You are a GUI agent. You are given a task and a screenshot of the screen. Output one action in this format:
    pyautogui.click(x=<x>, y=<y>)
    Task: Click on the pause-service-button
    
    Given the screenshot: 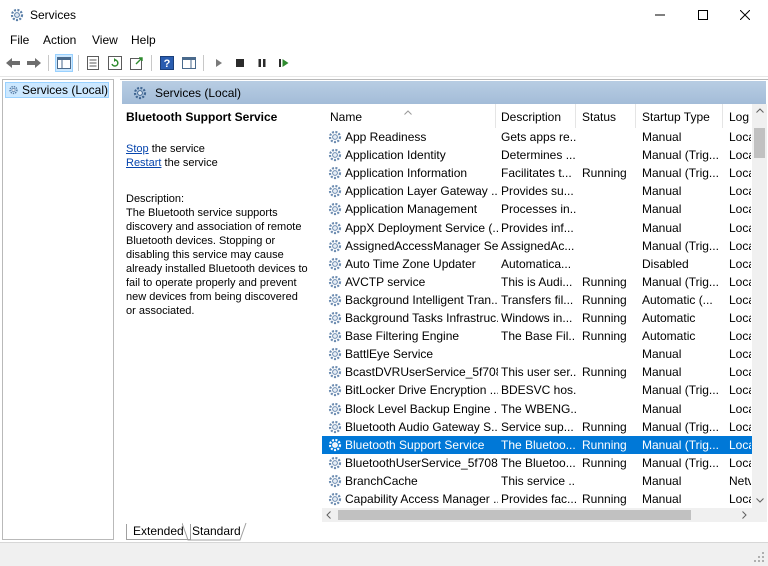 What is the action you would take?
    pyautogui.click(x=262, y=63)
    